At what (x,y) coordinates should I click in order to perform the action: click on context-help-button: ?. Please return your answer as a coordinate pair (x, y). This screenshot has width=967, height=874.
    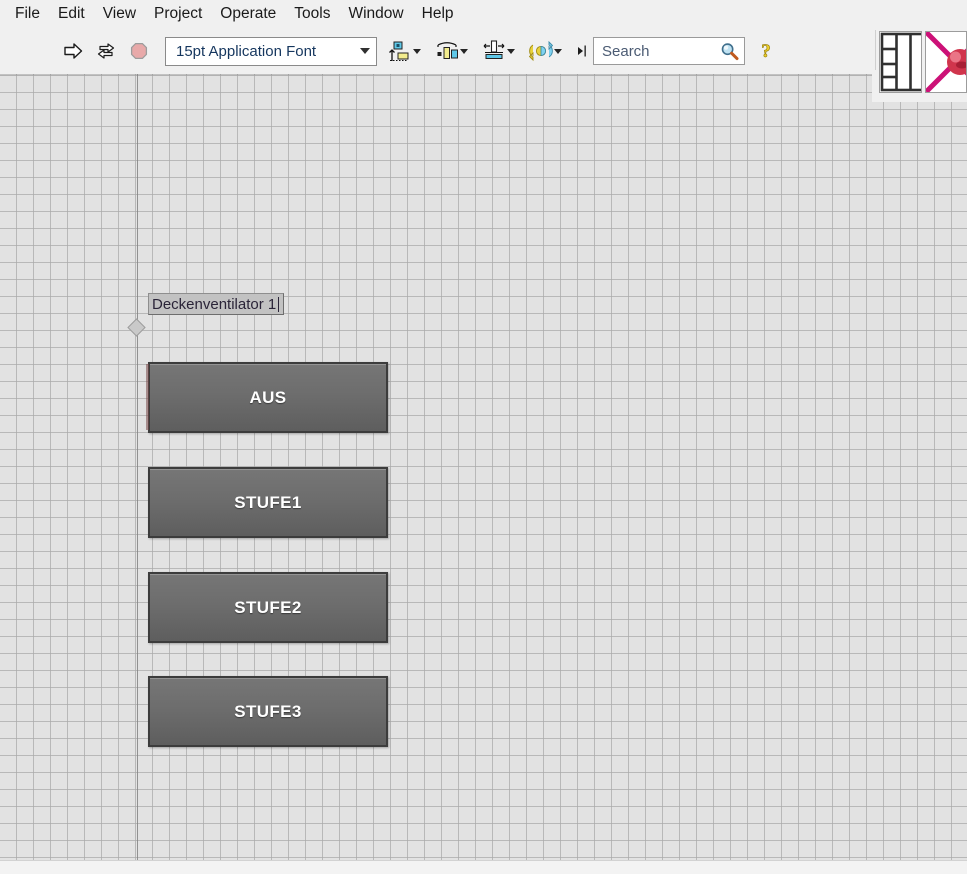
    Looking at the image, I should click on (766, 51).